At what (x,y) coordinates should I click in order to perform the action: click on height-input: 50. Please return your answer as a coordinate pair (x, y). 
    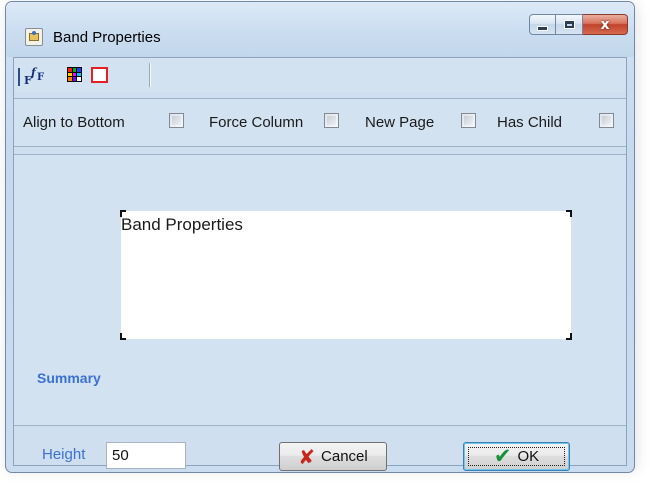
    Looking at the image, I should click on (146, 455).